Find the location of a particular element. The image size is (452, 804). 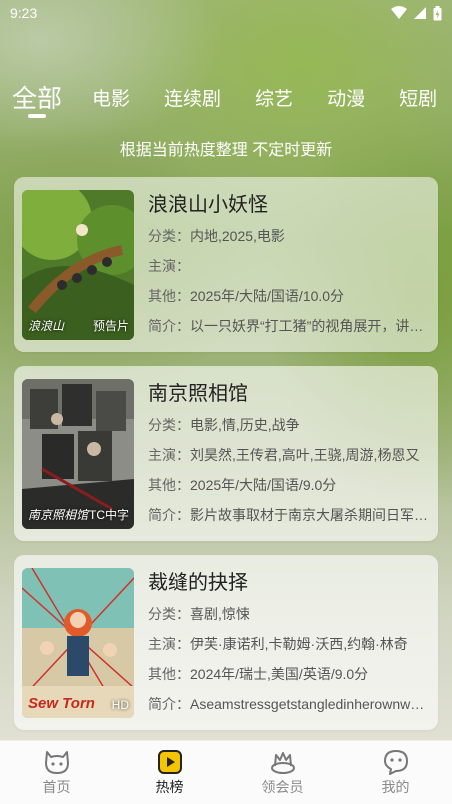

nav-mine: 我的 is located at coordinates (395, 772).